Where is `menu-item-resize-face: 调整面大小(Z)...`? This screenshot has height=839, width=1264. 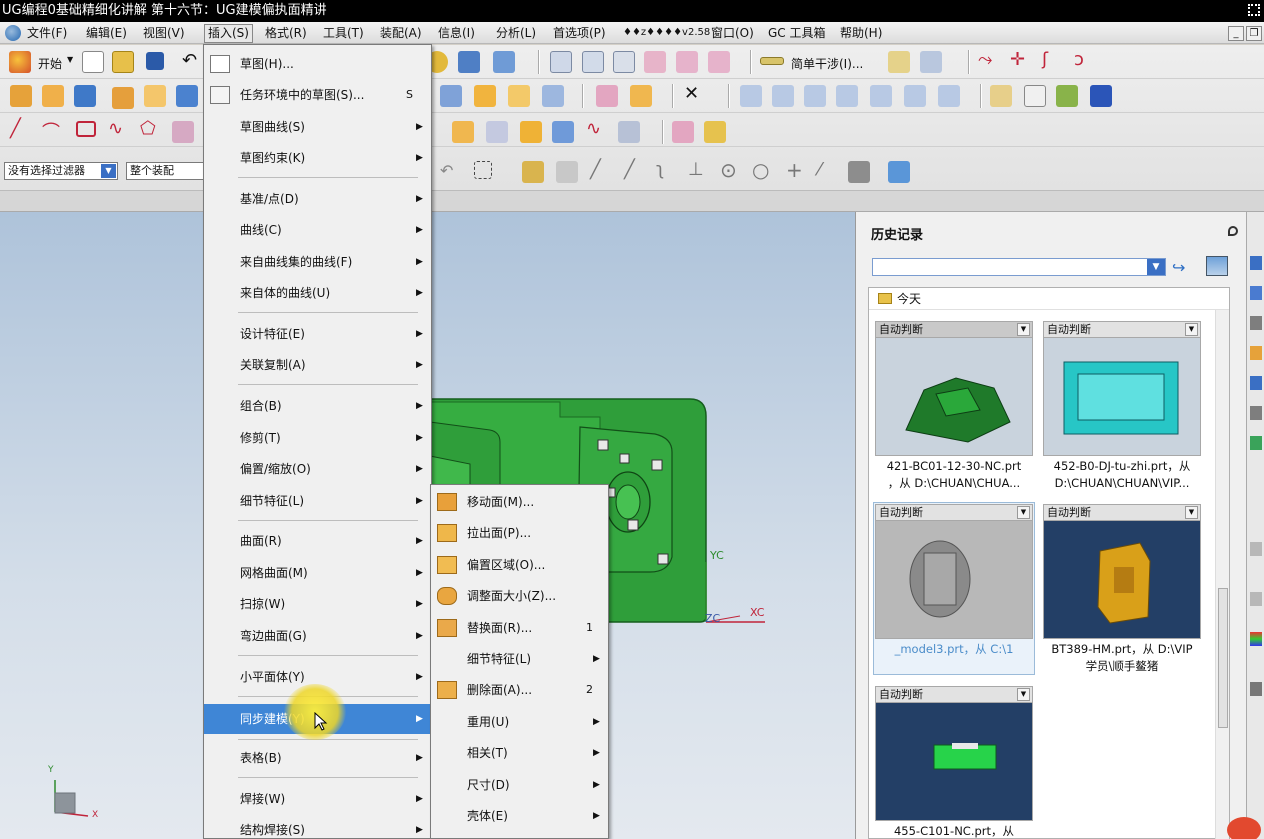
menu-item-resize-face: 调整面大小(Z)... is located at coordinates (519, 596).